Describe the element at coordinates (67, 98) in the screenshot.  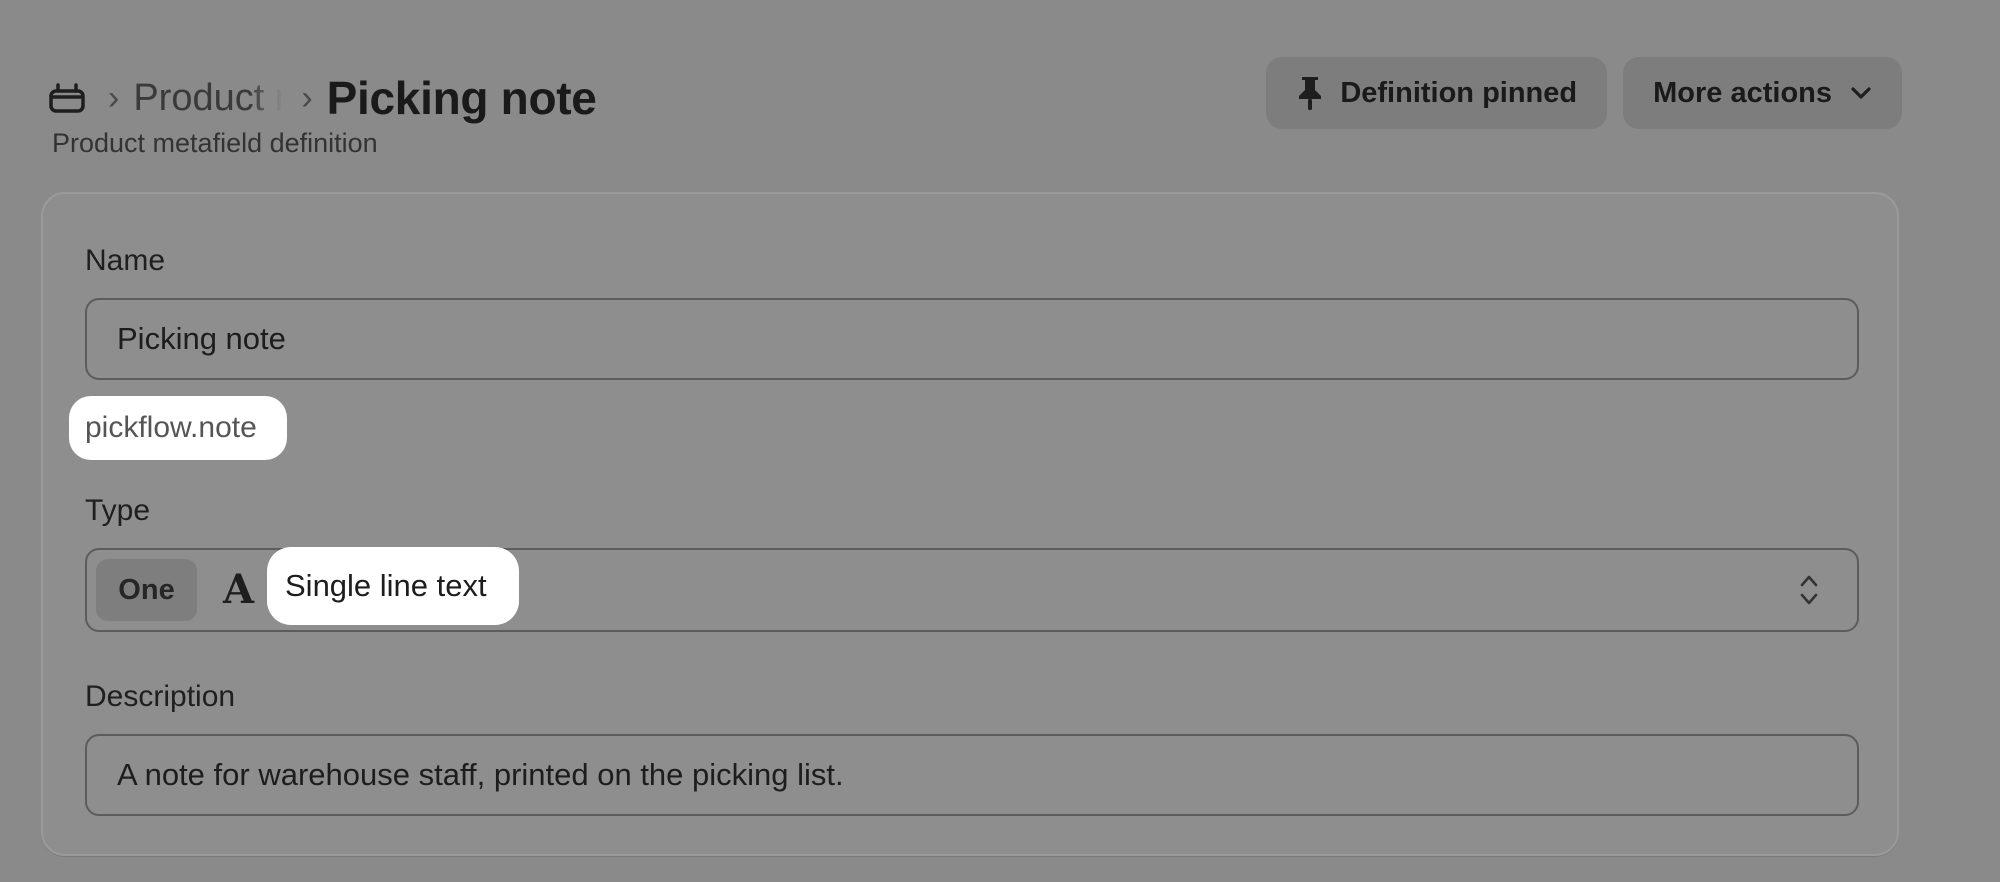
I see `store-icon` at that location.